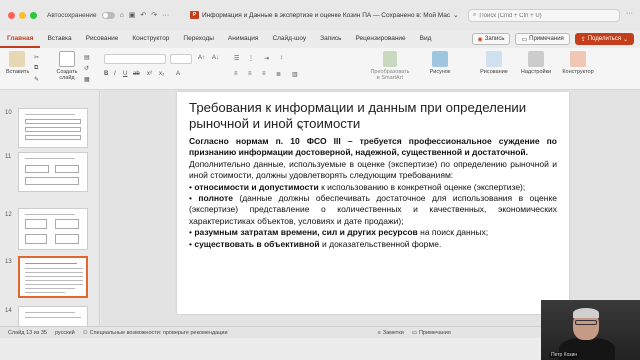 The image size is (640, 360). Describe the element at coordinates (289, 39) in the screenshot. I see `tab-slideshow: Слайд-шоу` at that location.